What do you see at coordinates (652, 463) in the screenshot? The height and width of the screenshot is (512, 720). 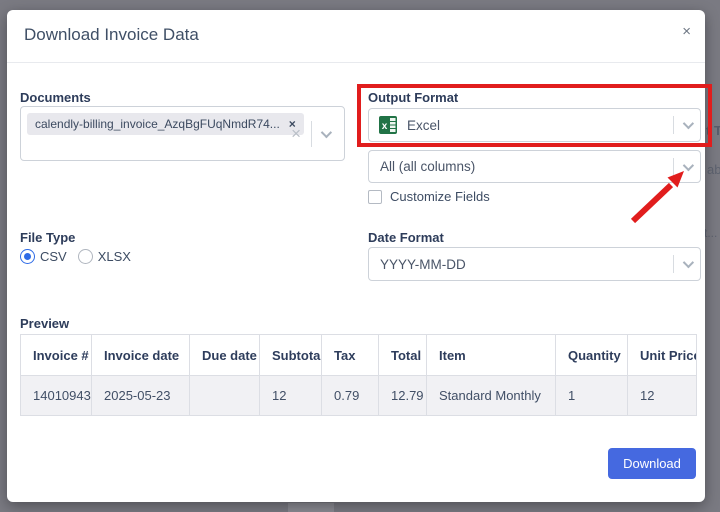 I see `download-button: Download` at bounding box center [652, 463].